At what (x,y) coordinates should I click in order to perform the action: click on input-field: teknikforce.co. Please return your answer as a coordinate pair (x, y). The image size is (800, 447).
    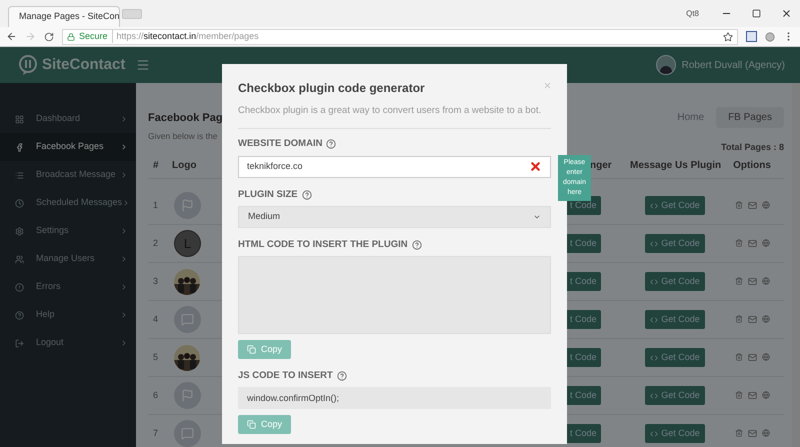
    Looking at the image, I should click on (394, 167).